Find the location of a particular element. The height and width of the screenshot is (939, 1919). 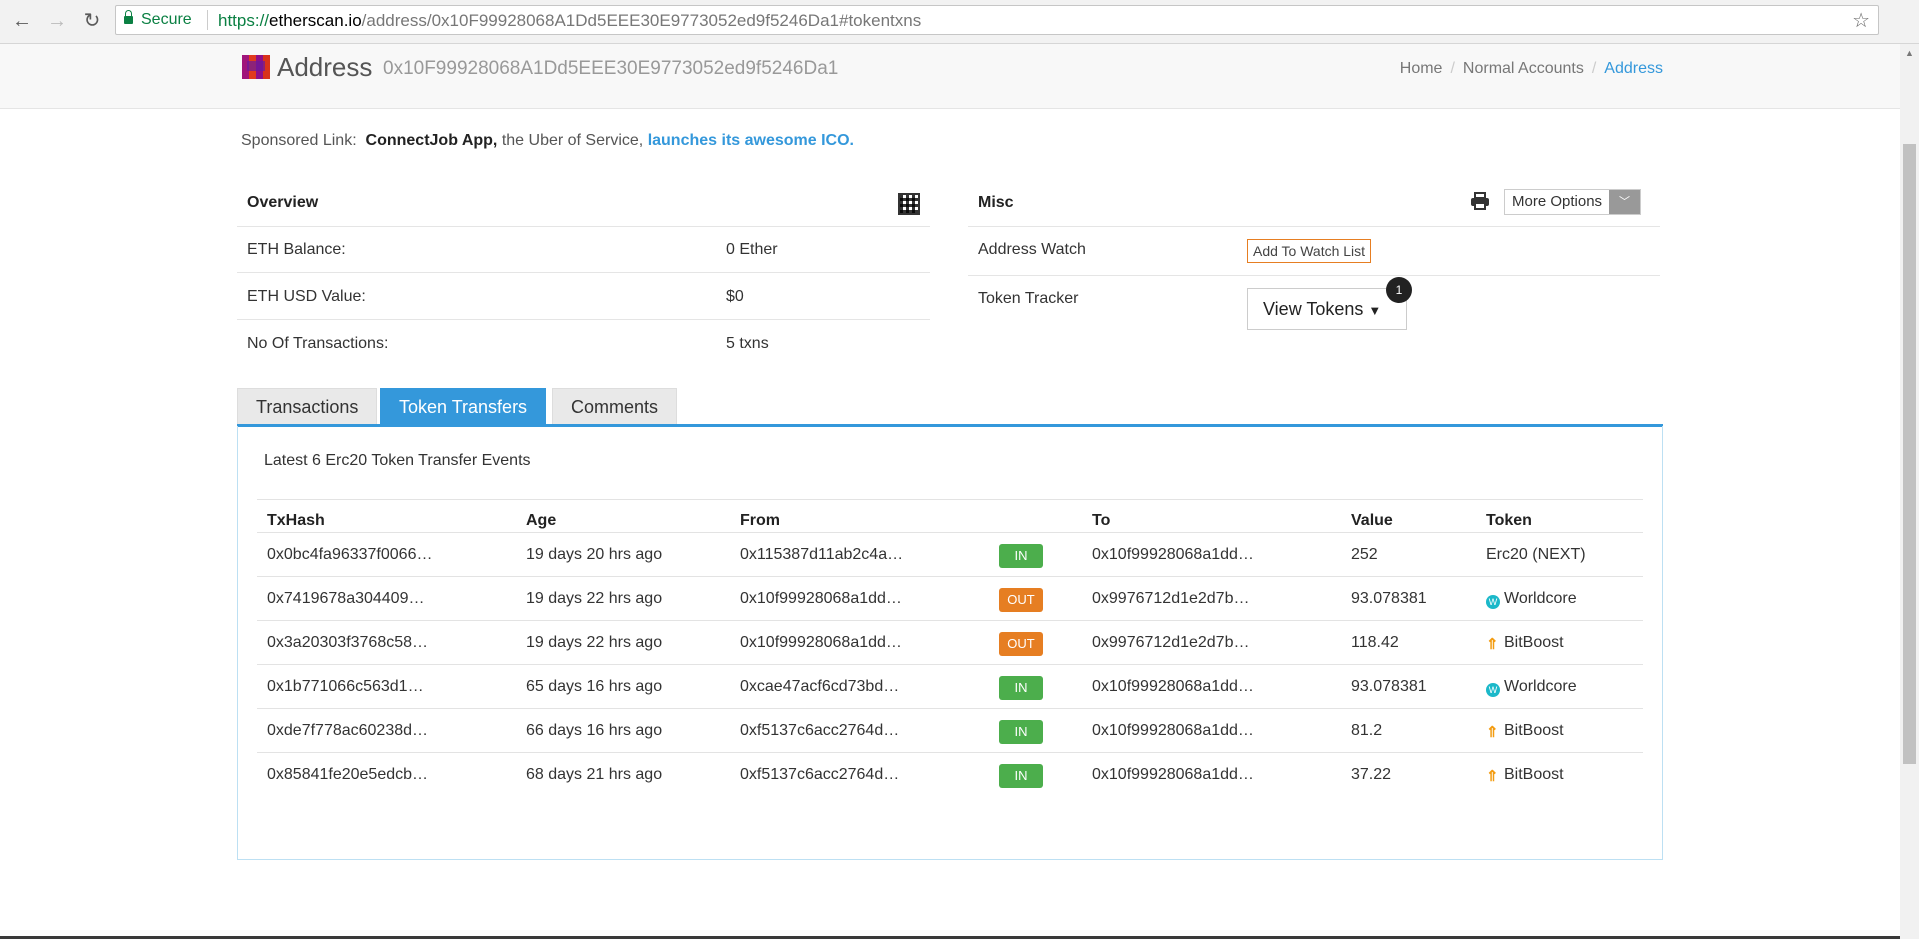

tx-age: 68 days 21 hrs ago is located at coordinates (594, 774).